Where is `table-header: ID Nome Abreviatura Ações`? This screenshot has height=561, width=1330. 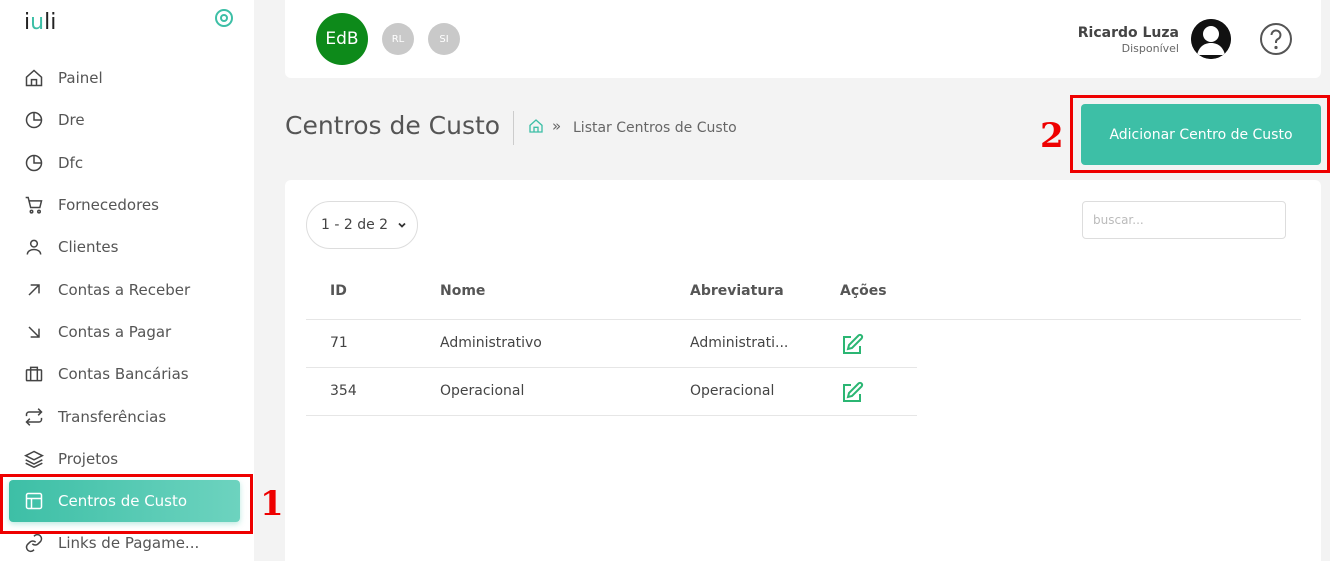
table-header: ID Nome Abreviatura Ações is located at coordinates (803, 295).